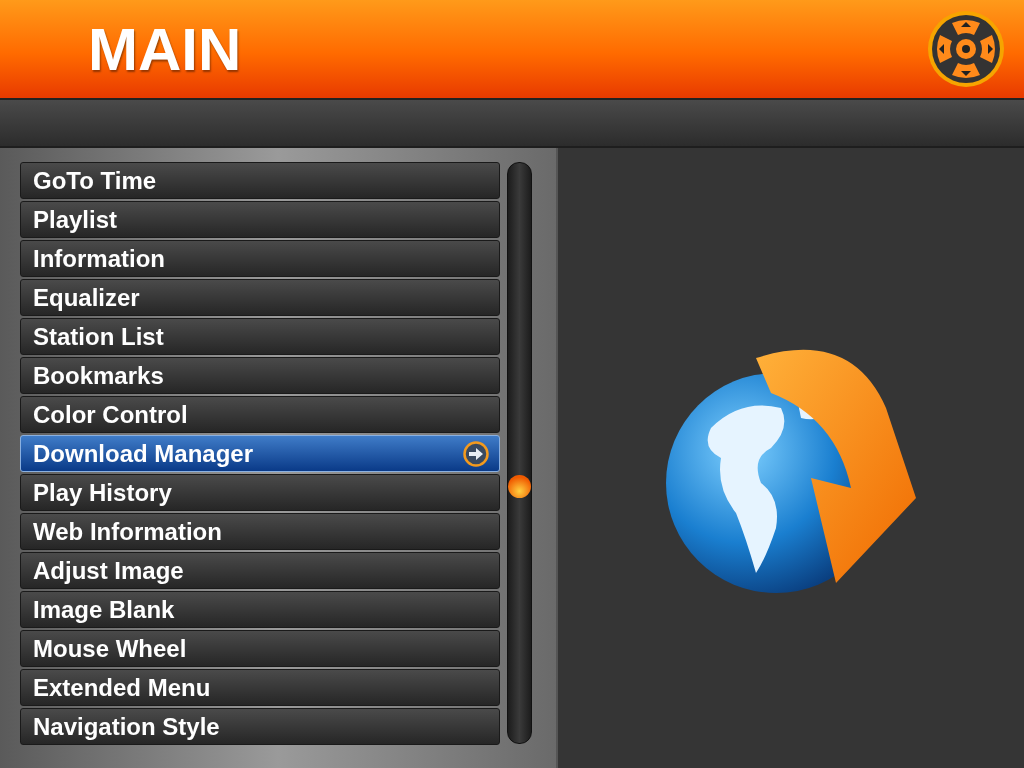 The image size is (1024, 768). What do you see at coordinates (260, 648) in the screenshot?
I see `menu-item: Mouse Wheel` at bounding box center [260, 648].